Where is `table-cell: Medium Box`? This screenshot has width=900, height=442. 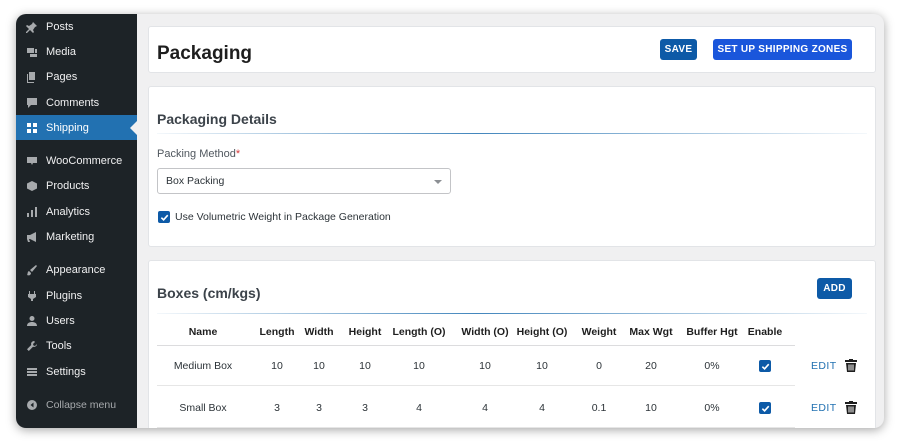
table-cell: Medium Box is located at coordinates (203, 366).